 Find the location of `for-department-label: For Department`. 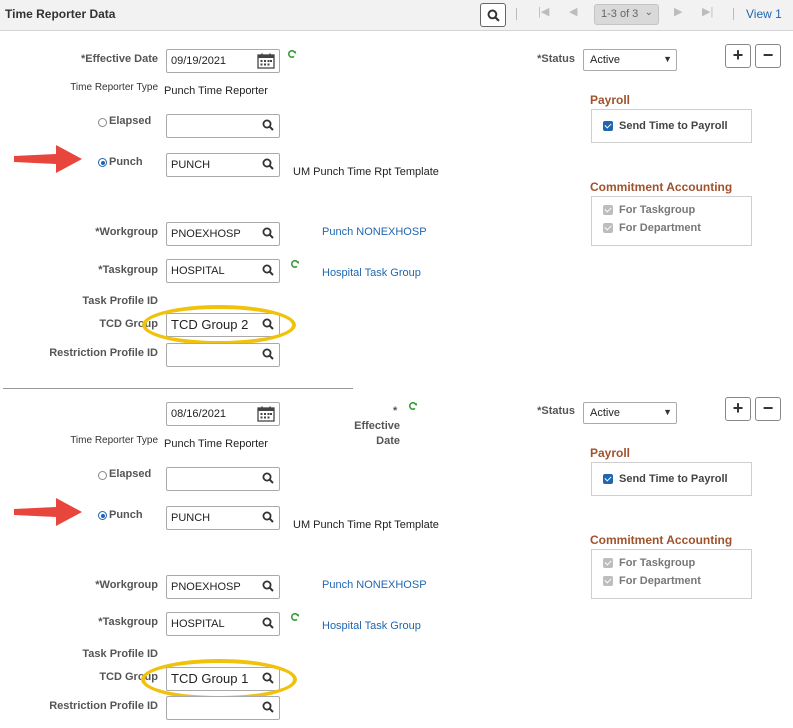

for-department-label: For Department is located at coordinates (660, 228).